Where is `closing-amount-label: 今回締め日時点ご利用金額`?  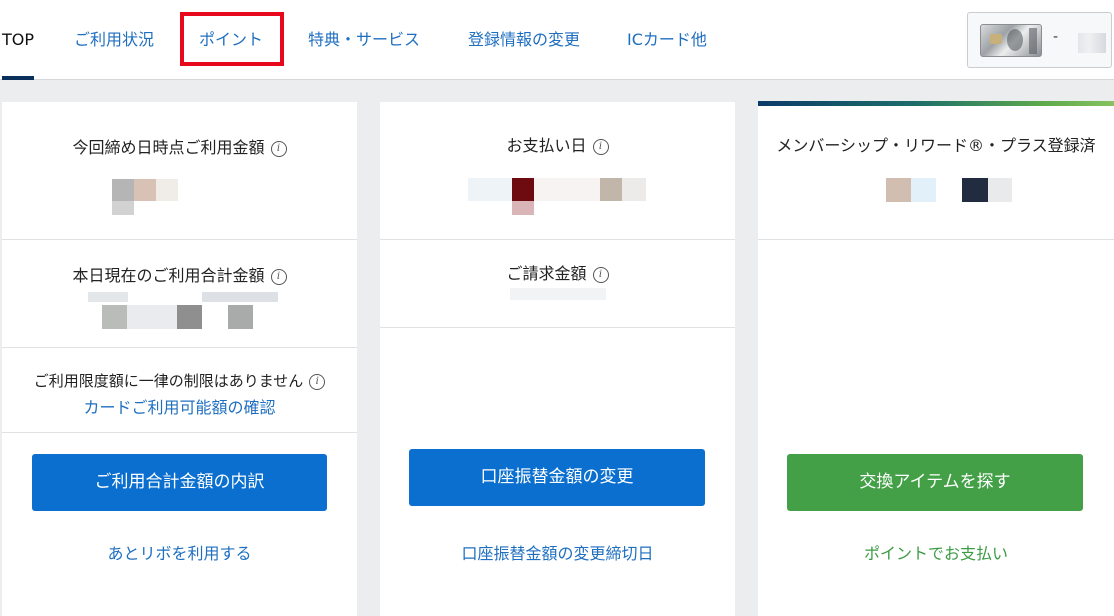 closing-amount-label: 今回締め日時点ご利用金額 is located at coordinates (168, 147).